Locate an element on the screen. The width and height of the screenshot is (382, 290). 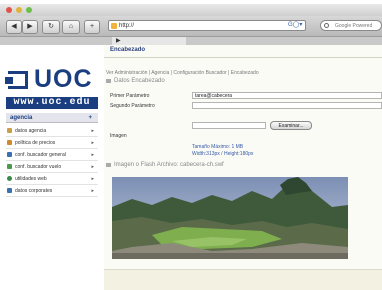
sidebar-item-buscador-general: conf. buscador general ▸ is located at coordinates (52, 155).